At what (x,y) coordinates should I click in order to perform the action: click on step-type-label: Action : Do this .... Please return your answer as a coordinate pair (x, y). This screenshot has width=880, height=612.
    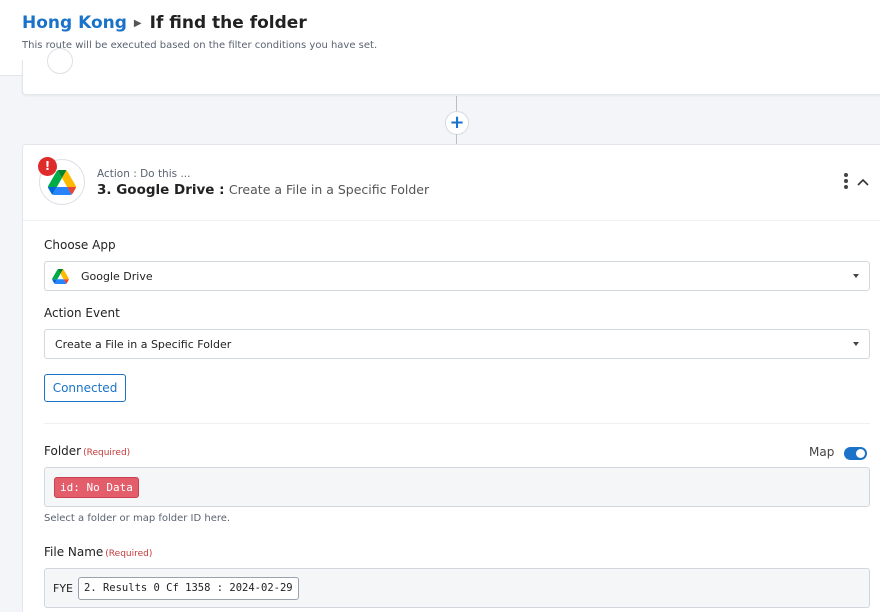
    Looking at the image, I should click on (144, 174).